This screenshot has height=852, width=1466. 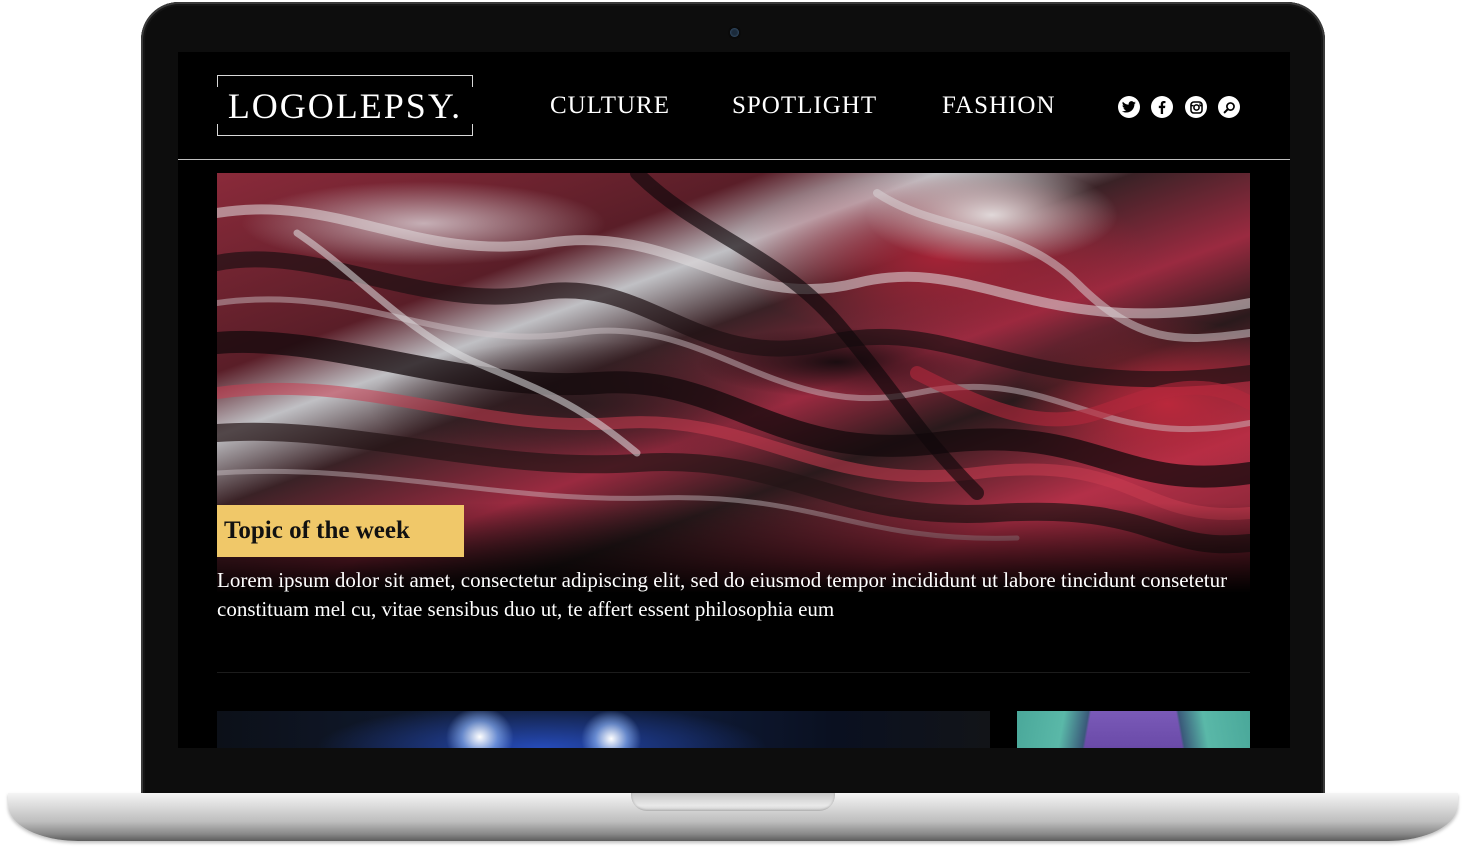 What do you see at coordinates (733, 802) in the screenshot?
I see `laptop-base-notch` at bounding box center [733, 802].